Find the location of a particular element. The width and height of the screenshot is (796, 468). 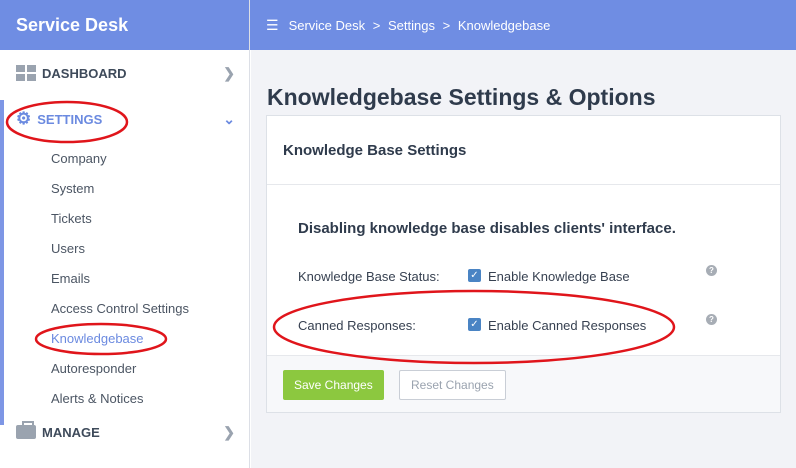

breadcrumb: Service Desk > Settings > Knowledgebase is located at coordinates (420, 25).